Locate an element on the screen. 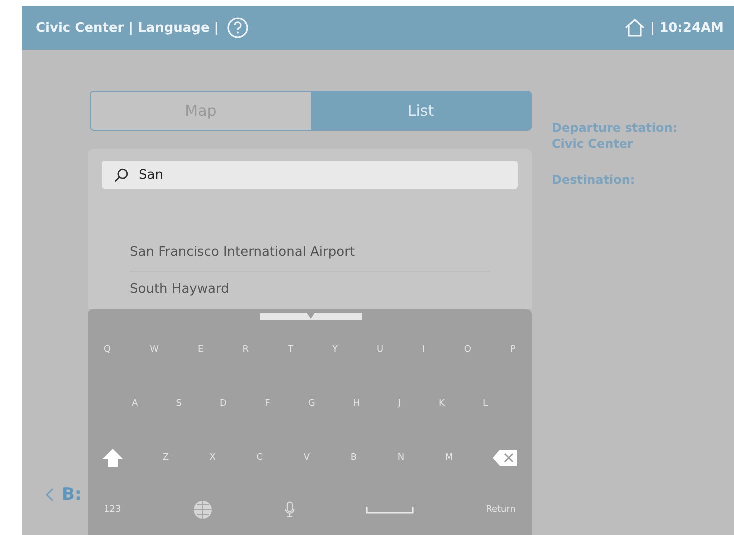  keyboard-key: I is located at coordinates (424, 350).